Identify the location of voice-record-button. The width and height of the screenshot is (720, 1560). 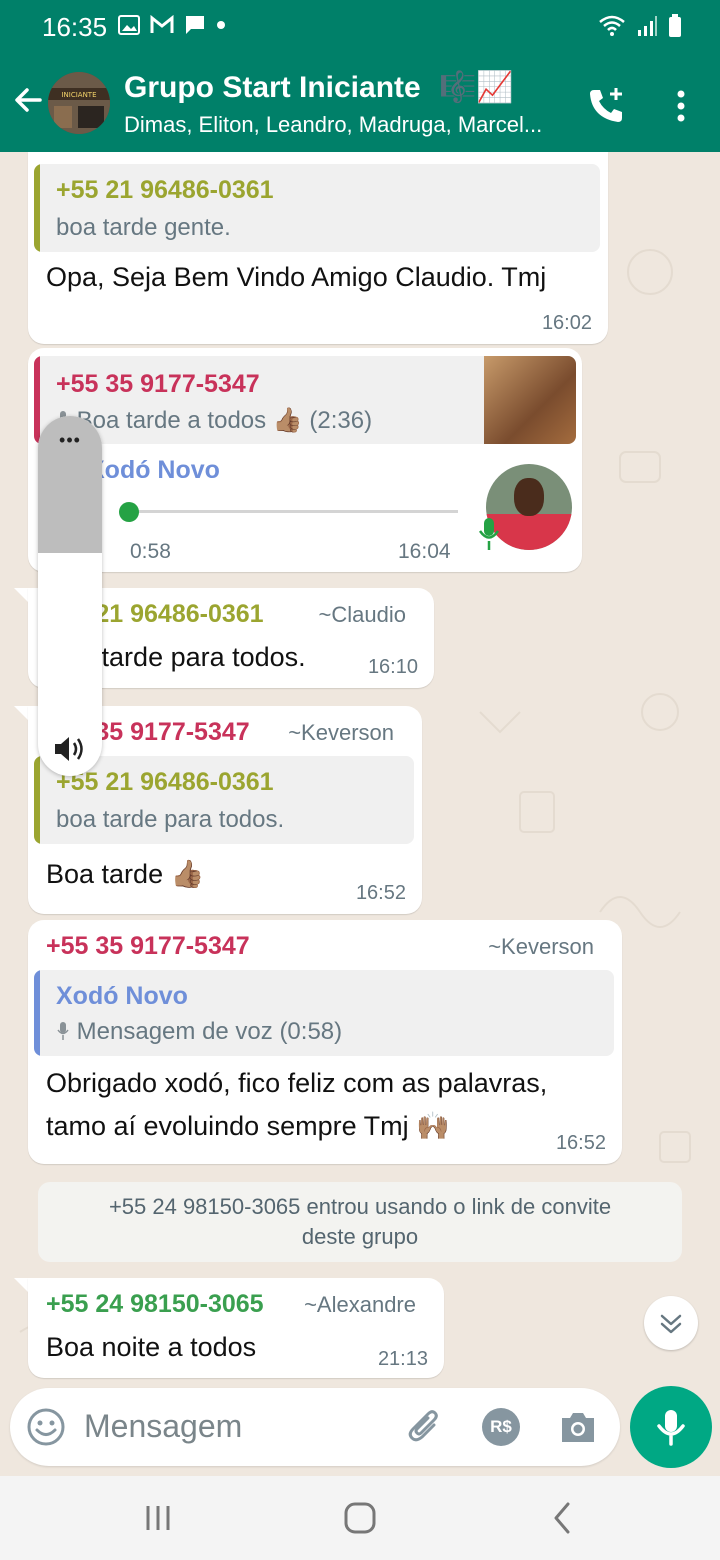
(671, 1427).